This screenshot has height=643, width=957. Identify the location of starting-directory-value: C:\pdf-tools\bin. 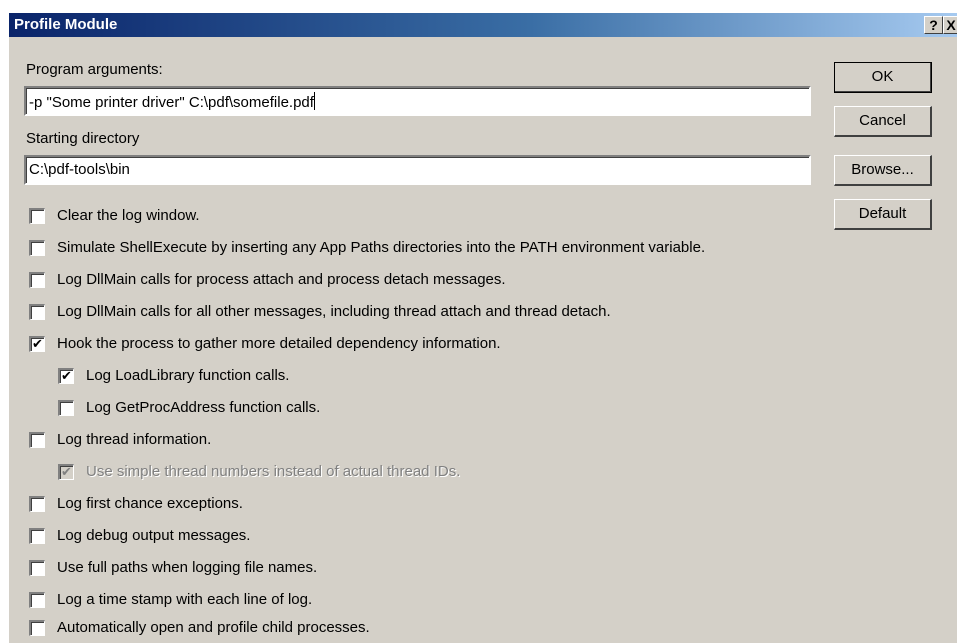
(79, 169).